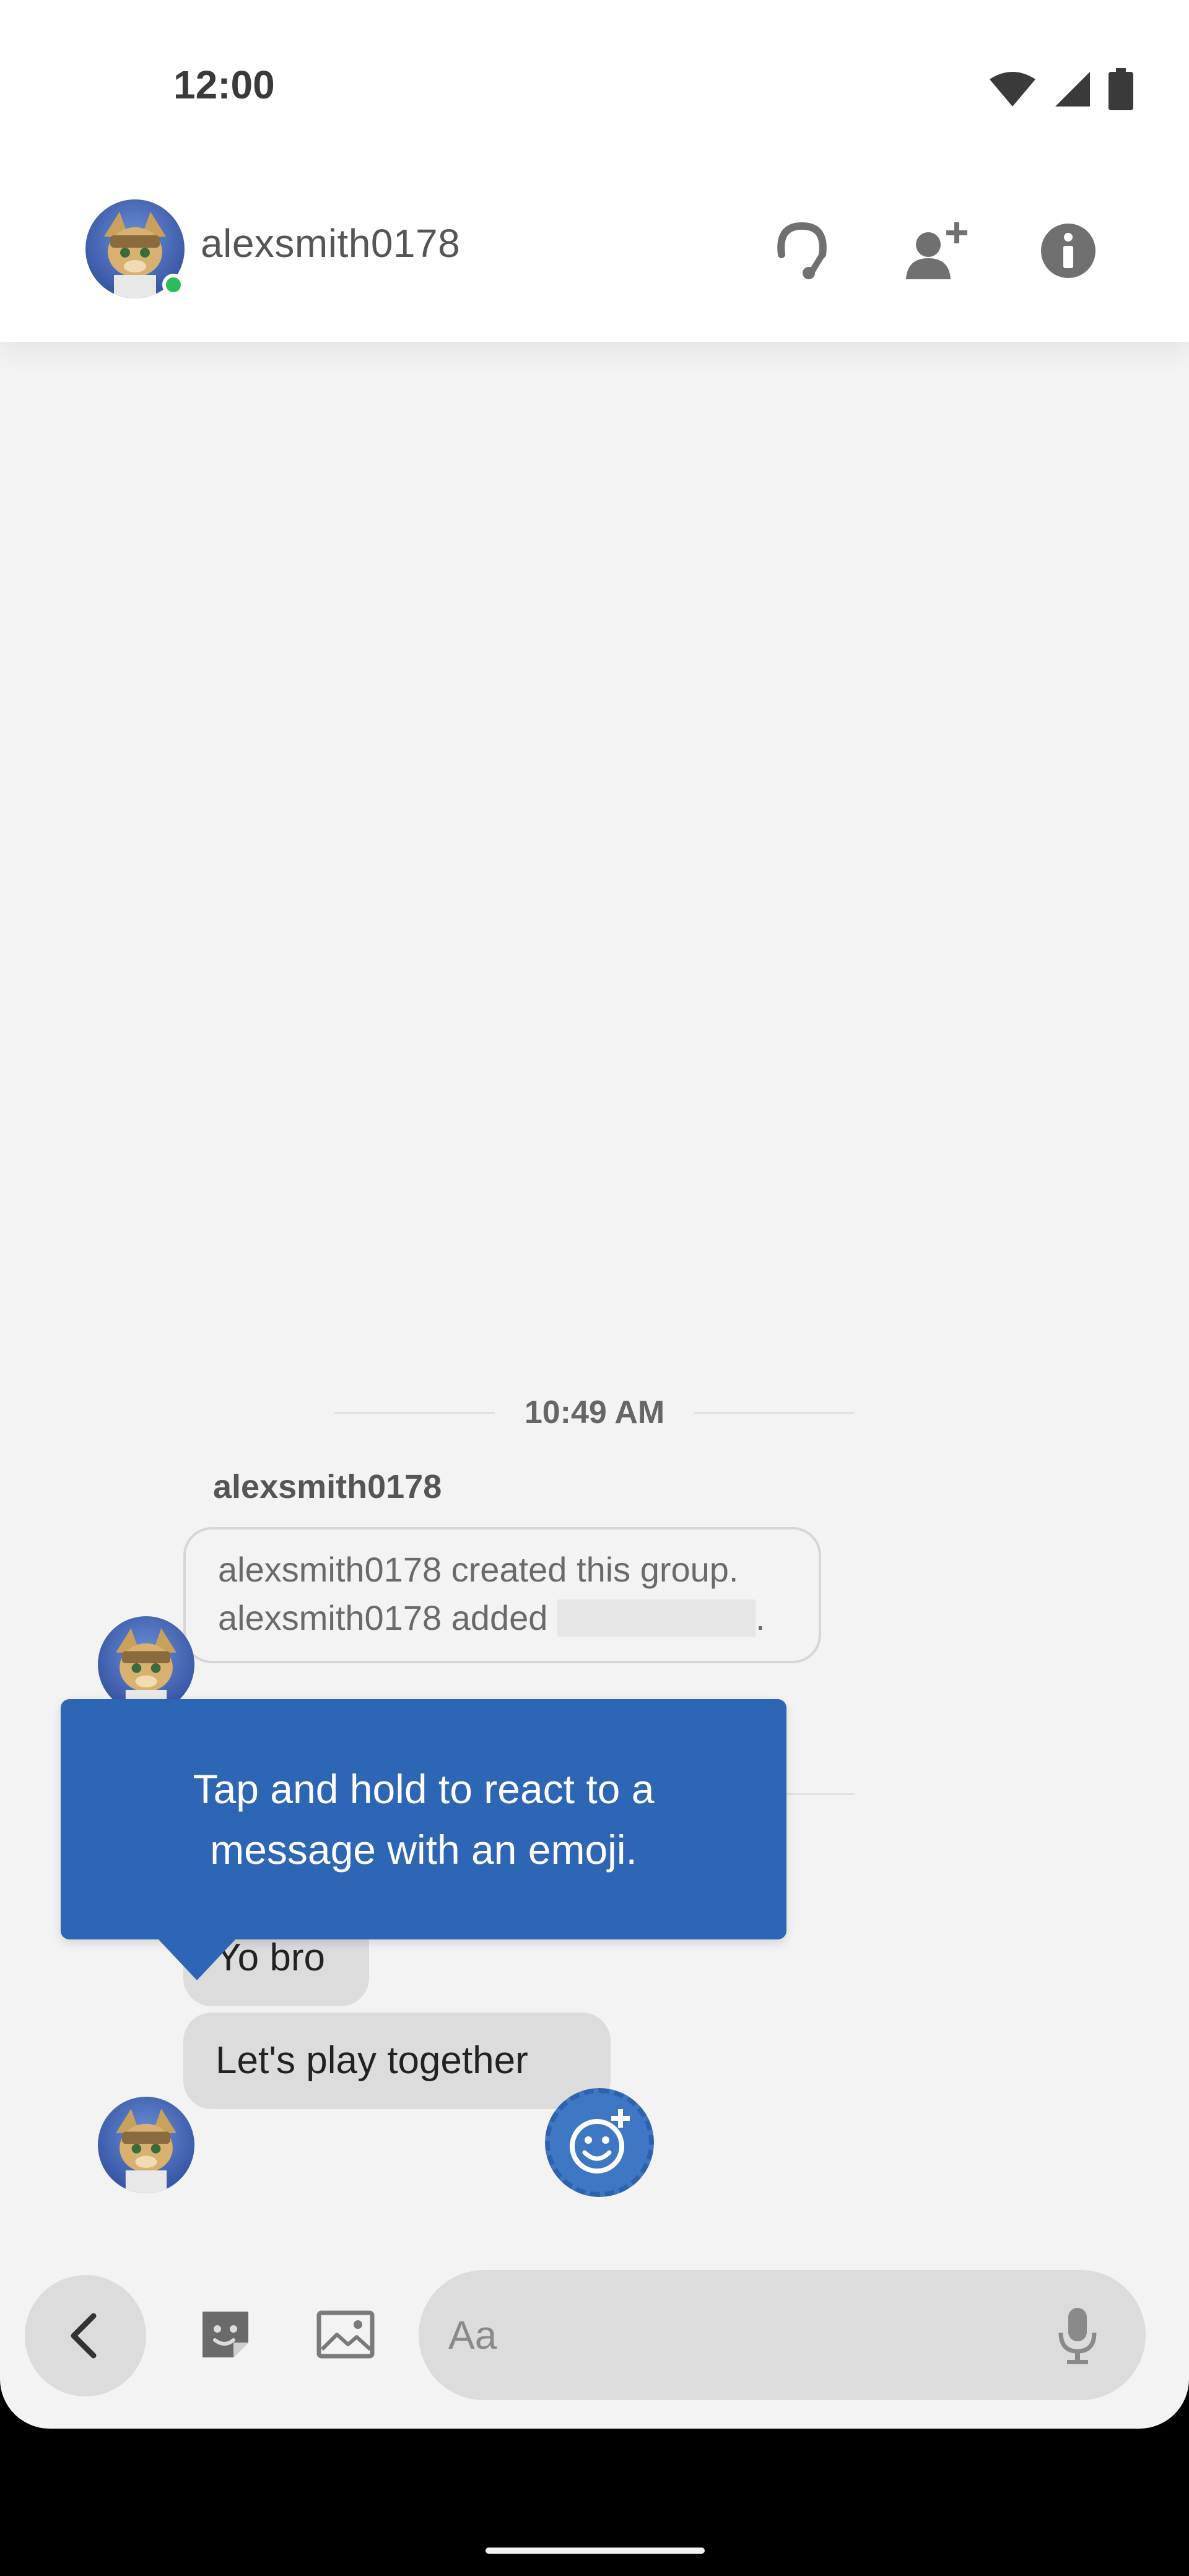 The width and height of the screenshot is (1189, 2576). Describe the element at coordinates (397, 2060) in the screenshot. I see `message-bubble: Let's play together` at that location.